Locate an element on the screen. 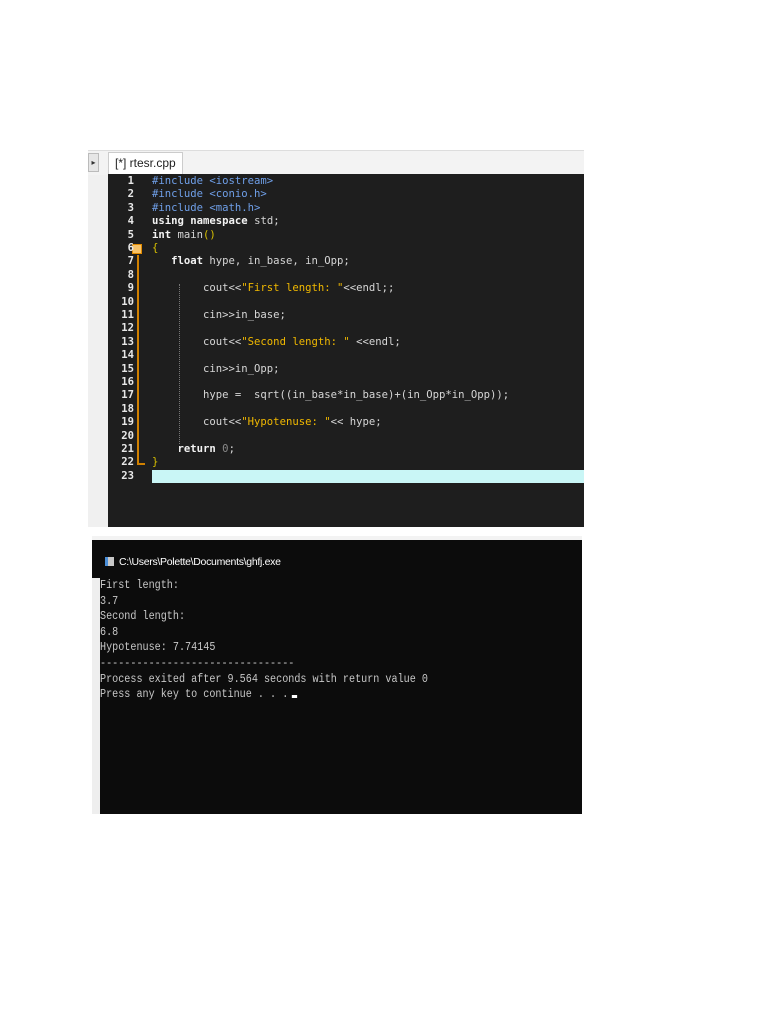  code-token: main is located at coordinates (190, 234).